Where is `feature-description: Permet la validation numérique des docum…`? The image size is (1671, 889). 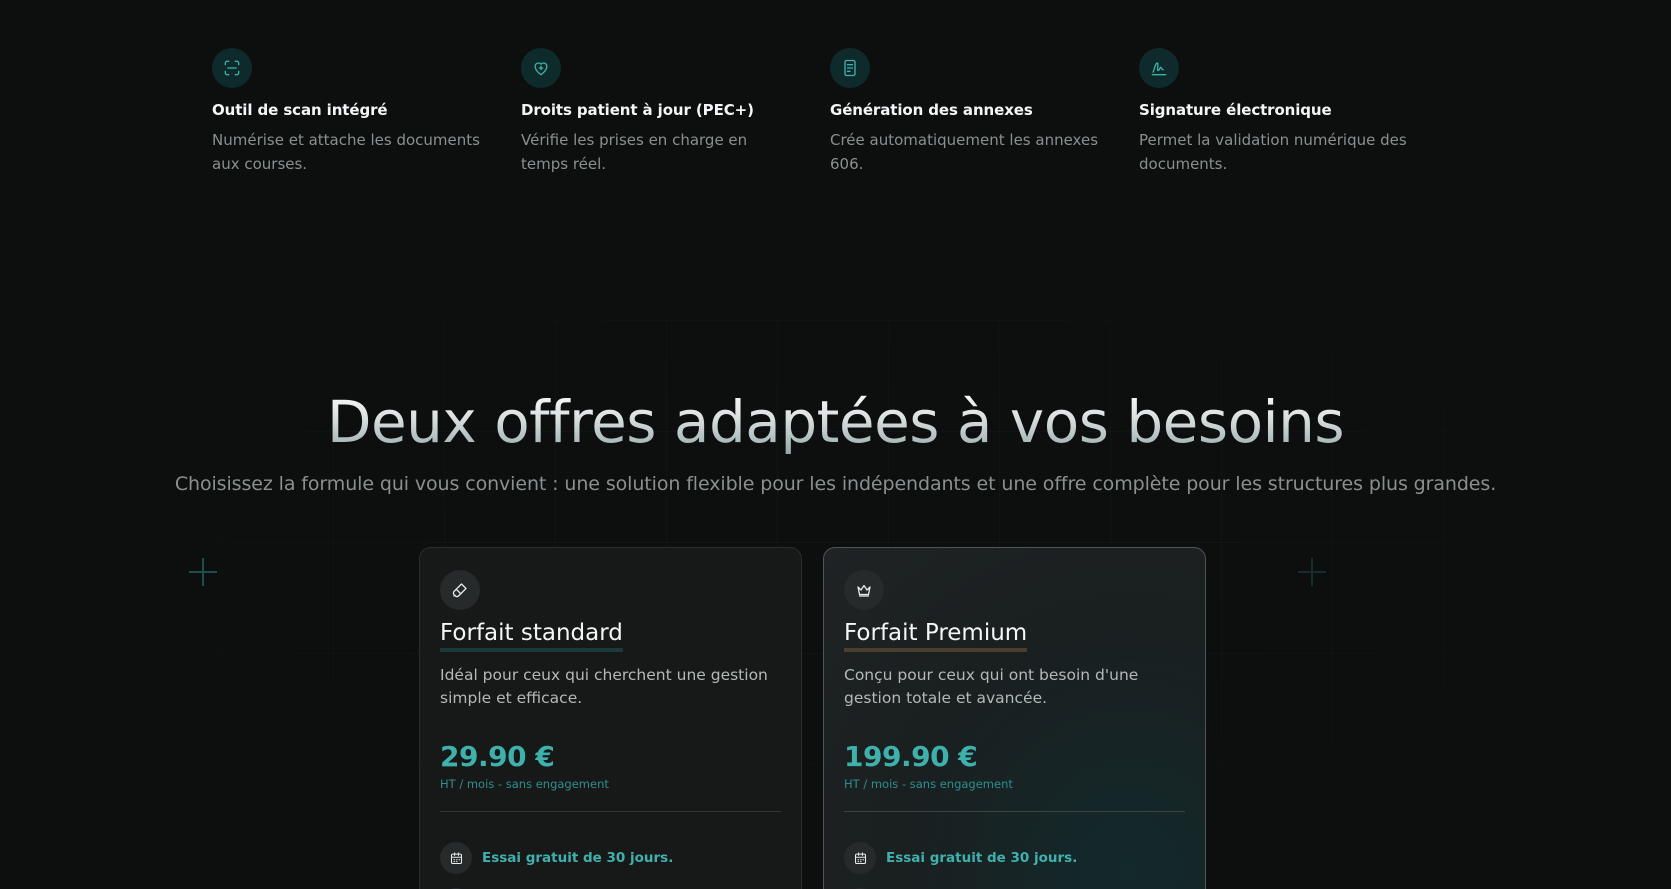 feature-description: Permet la validation numérique des docum… is located at coordinates (1273, 152).